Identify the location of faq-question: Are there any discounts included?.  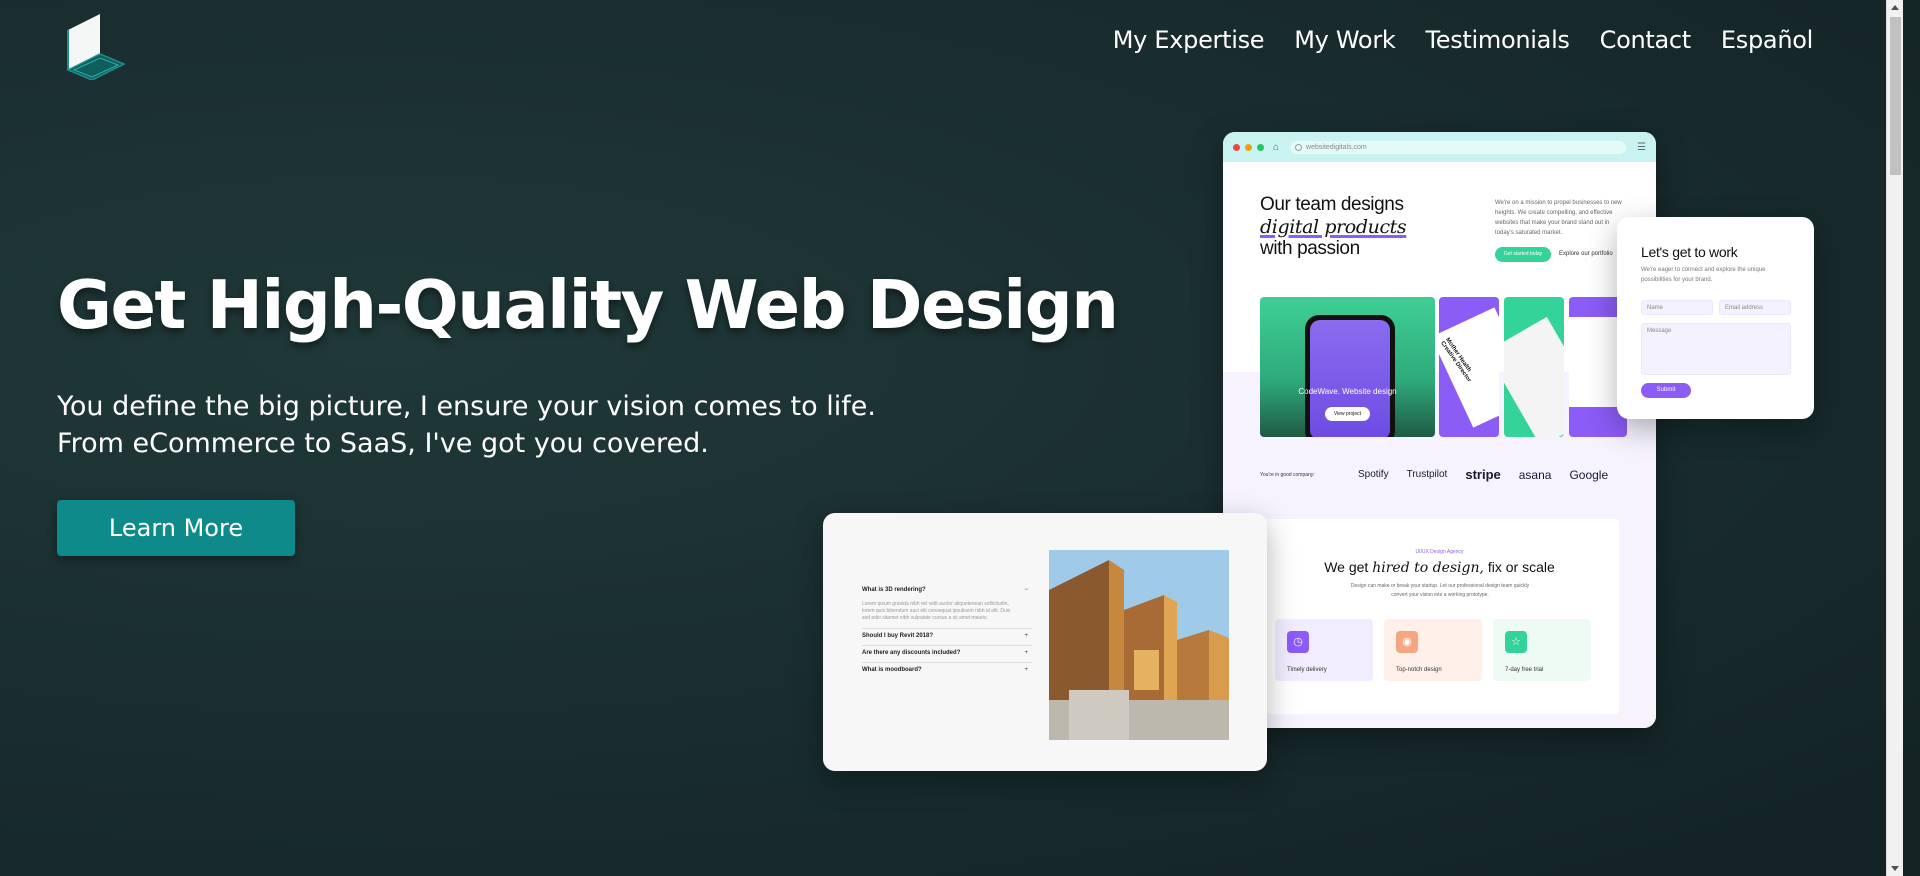
(911, 653).